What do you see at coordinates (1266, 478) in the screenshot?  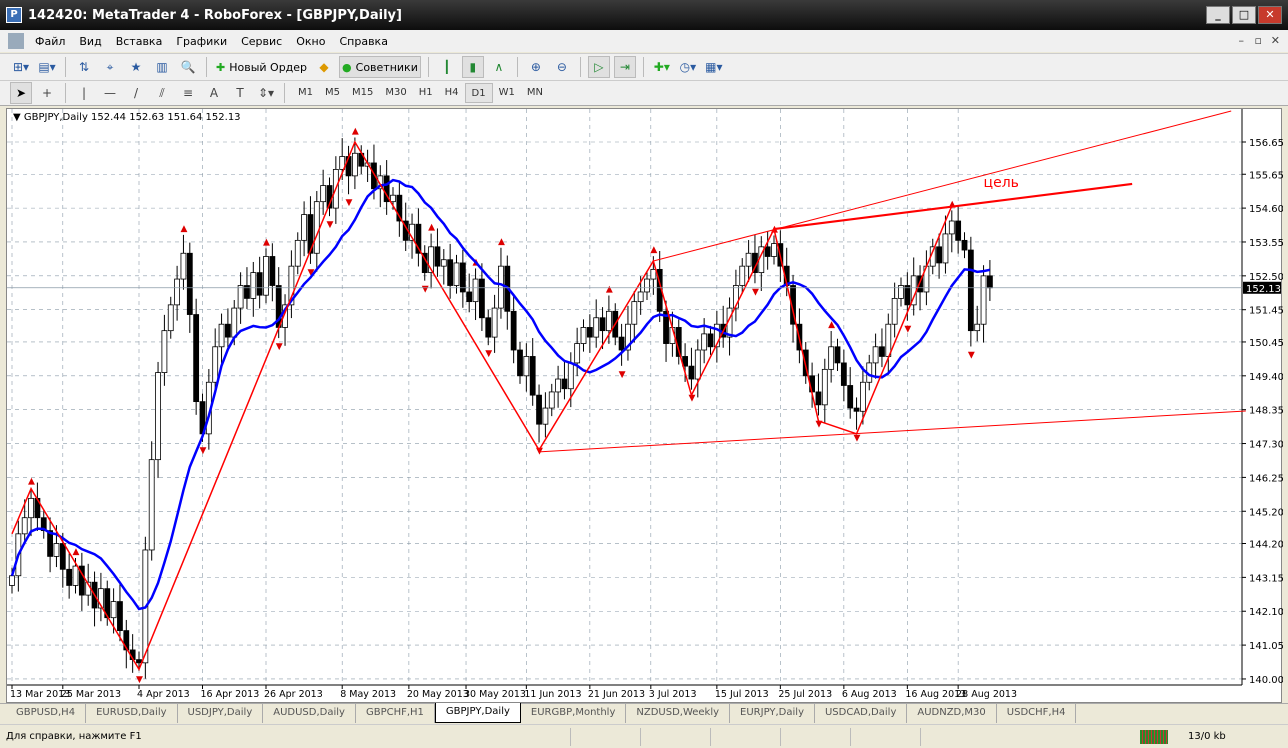 I see `y-tick-label: 146.25` at bounding box center [1266, 478].